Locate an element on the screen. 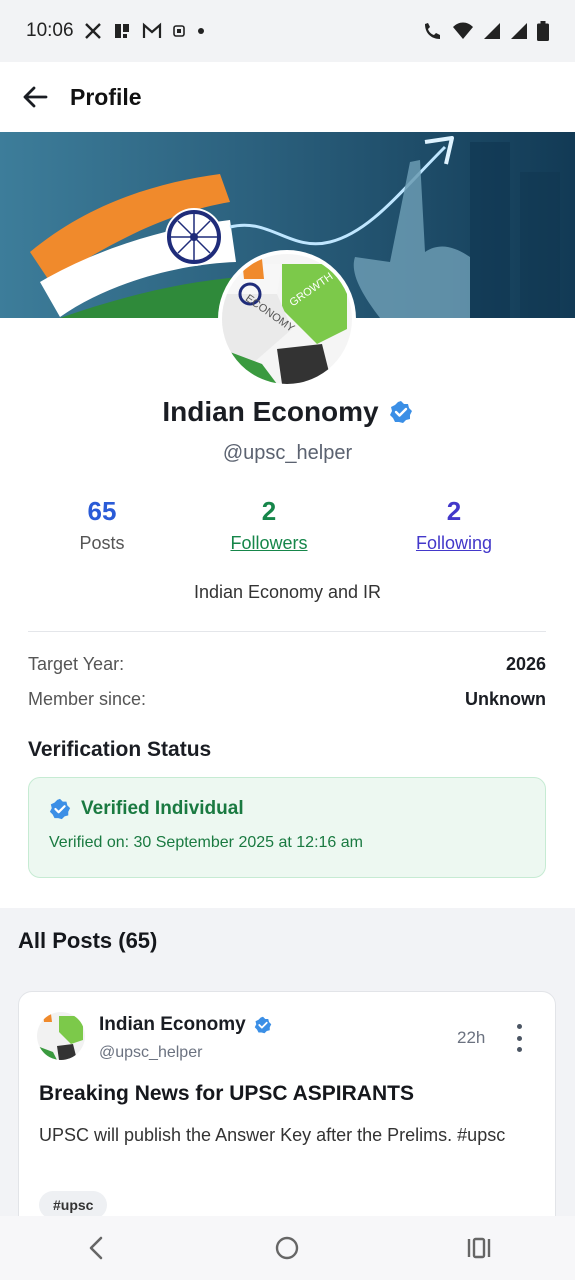 This screenshot has width=575, height=1280. status-time: 10:06 is located at coordinates (50, 30).